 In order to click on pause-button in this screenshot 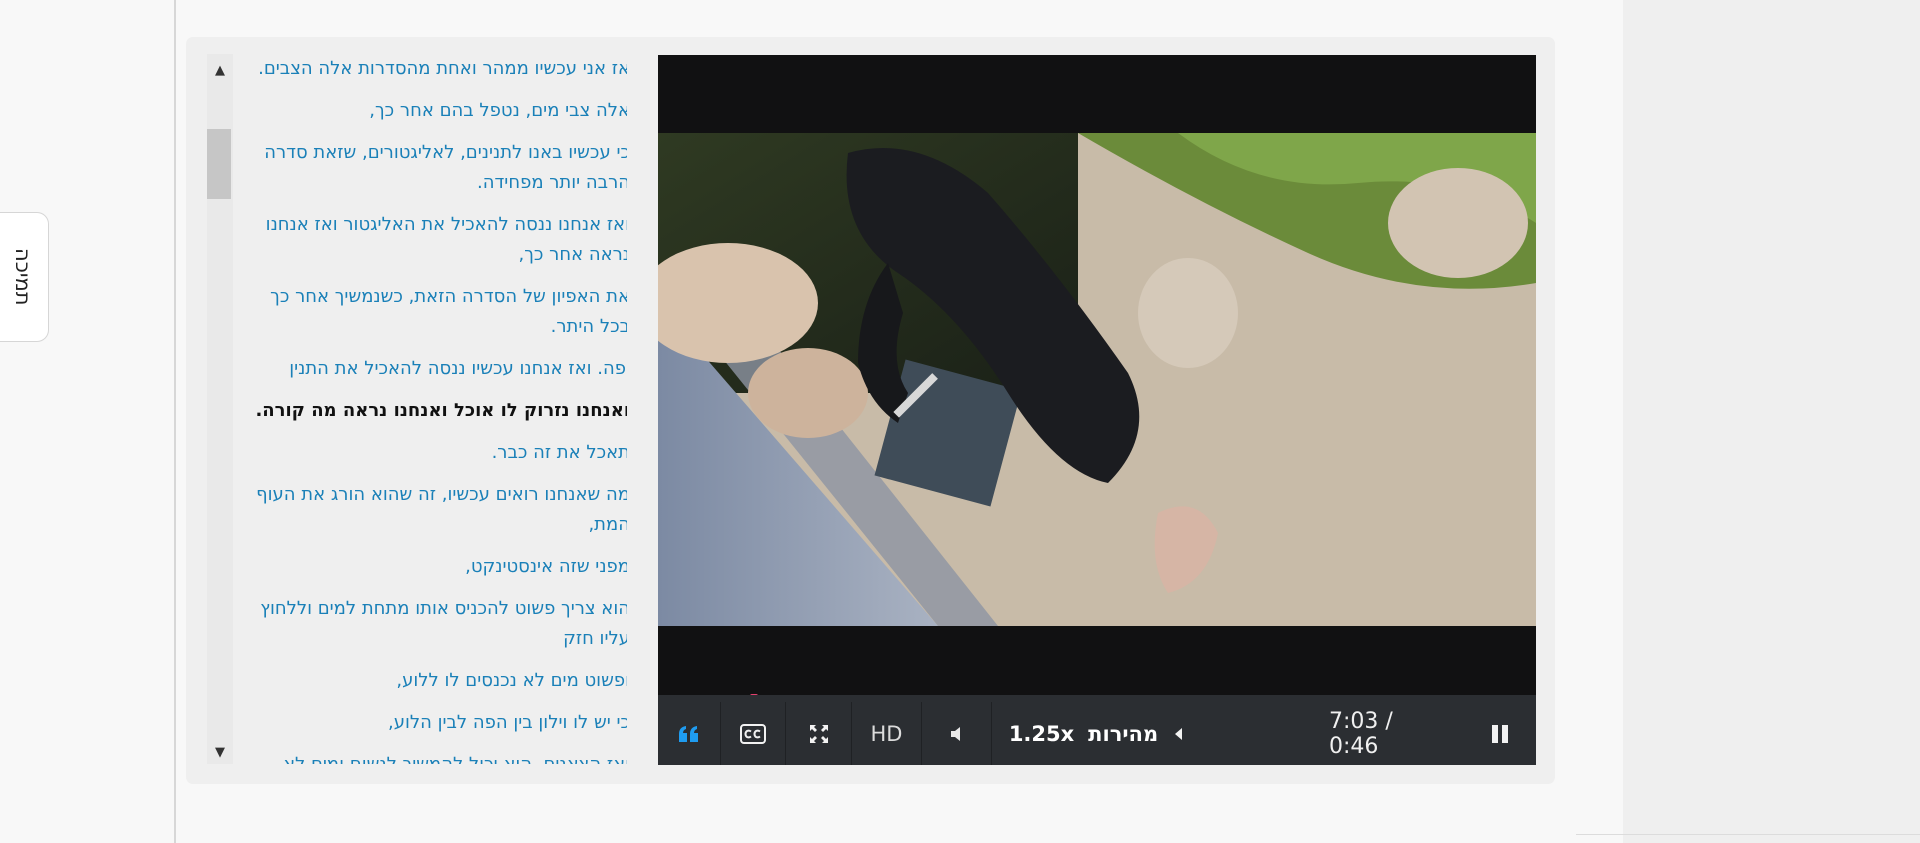, I will do `click(1500, 733)`.